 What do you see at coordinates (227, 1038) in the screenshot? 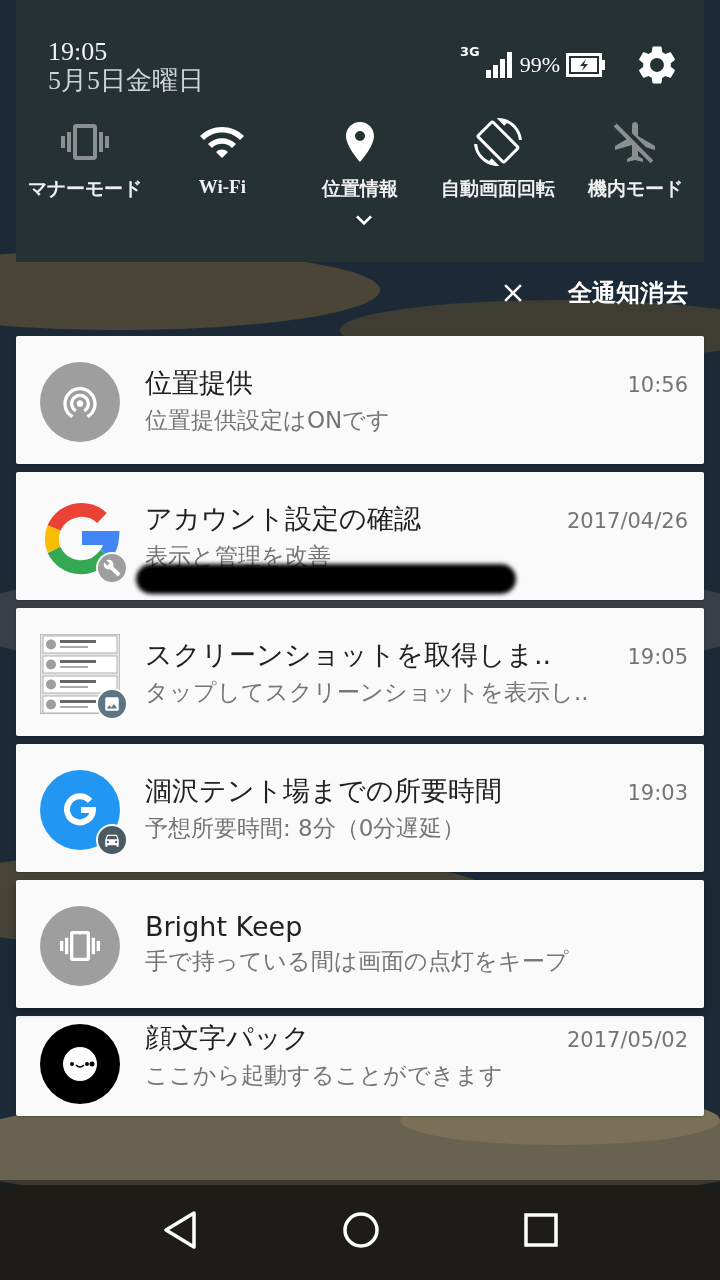
I see `notification-title: 顔文字パック` at bounding box center [227, 1038].